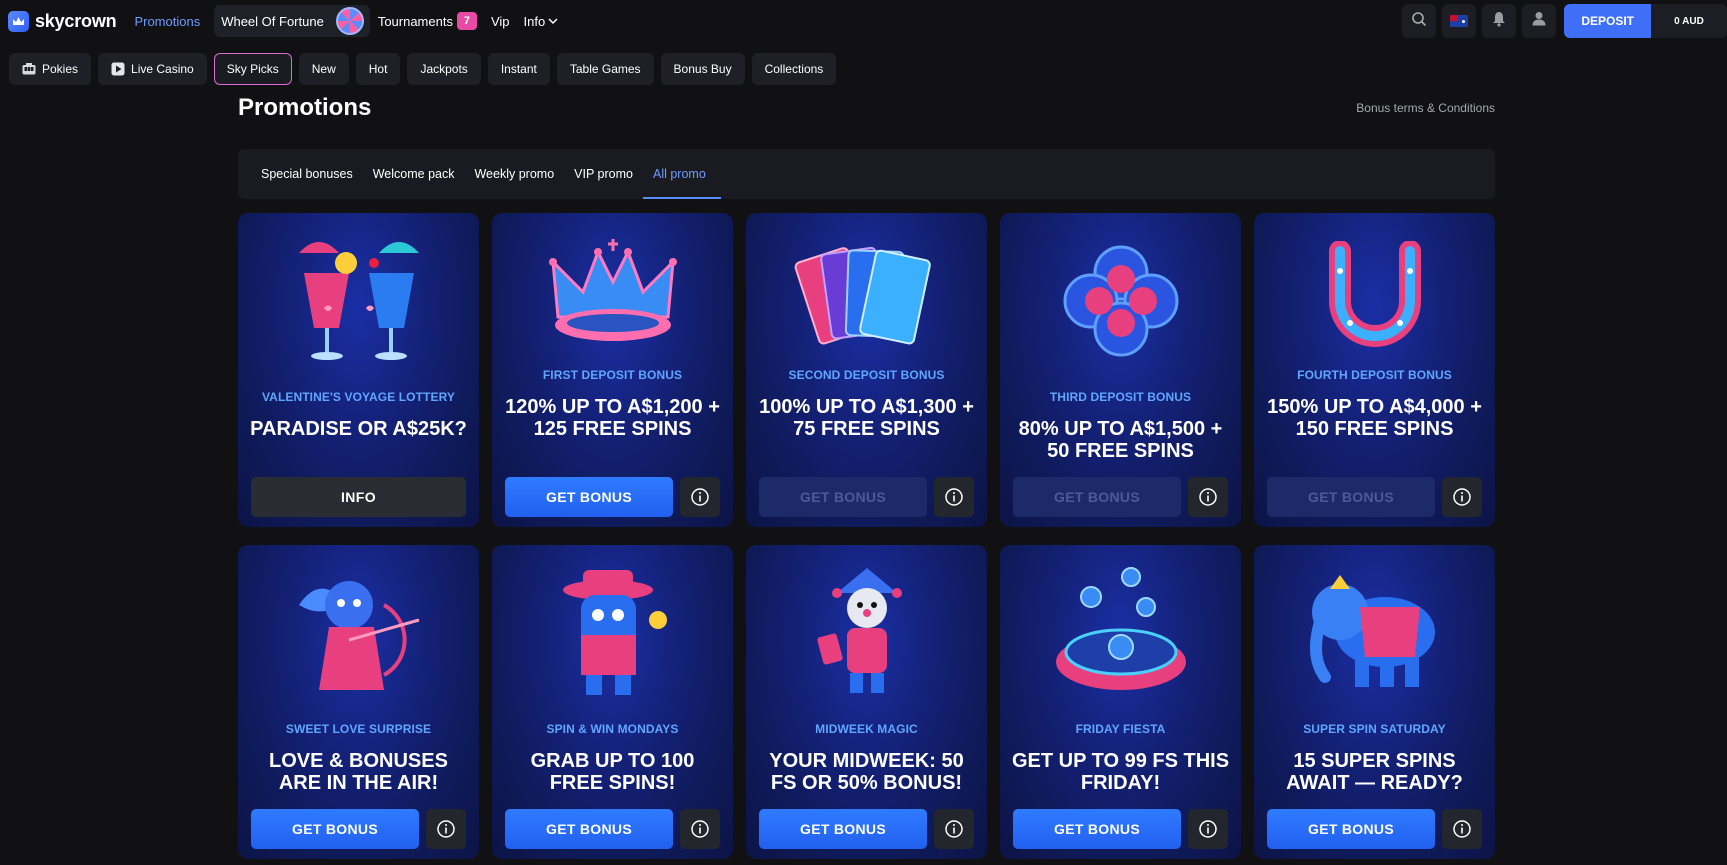 The width and height of the screenshot is (1727, 865). I want to click on search-icon, so click(1419, 21).